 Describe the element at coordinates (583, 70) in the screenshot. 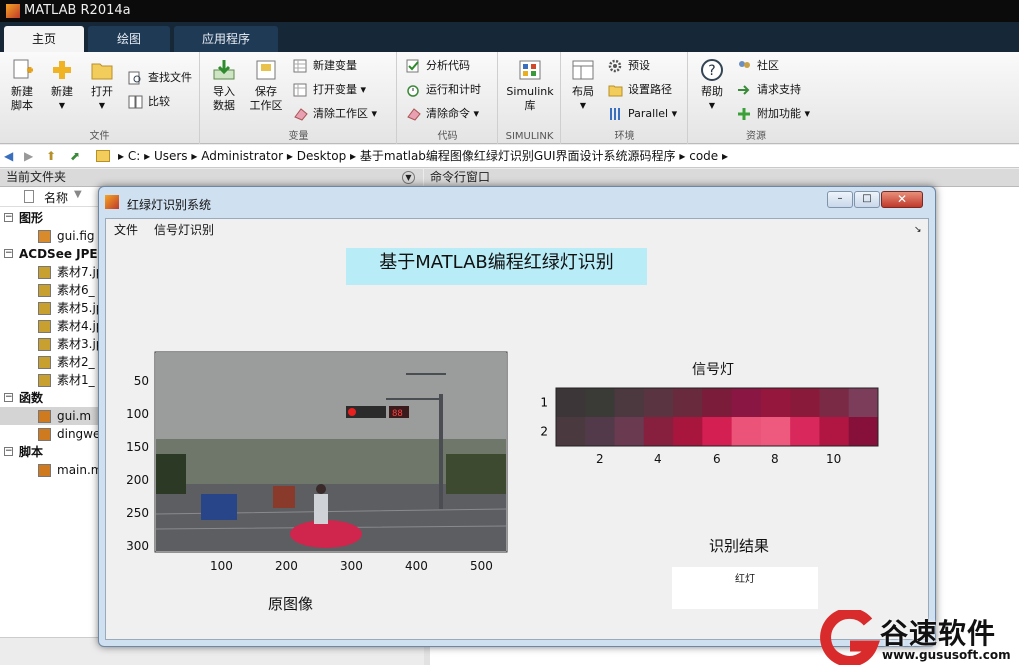

I see `layout-icon` at that location.